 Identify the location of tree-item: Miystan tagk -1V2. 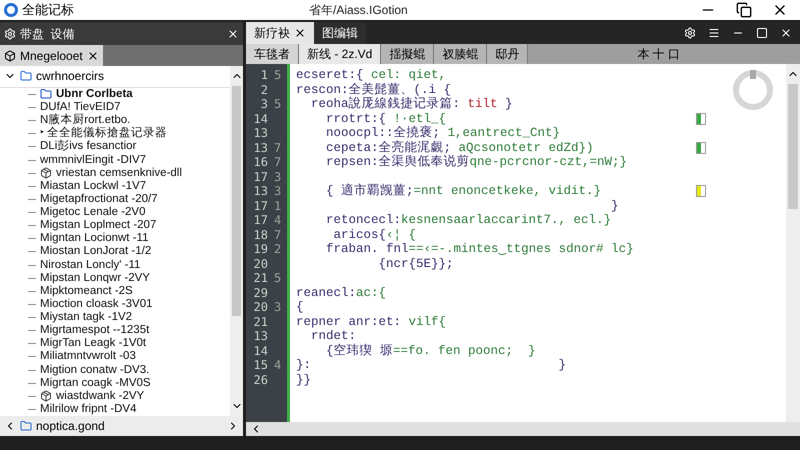
(86, 317).